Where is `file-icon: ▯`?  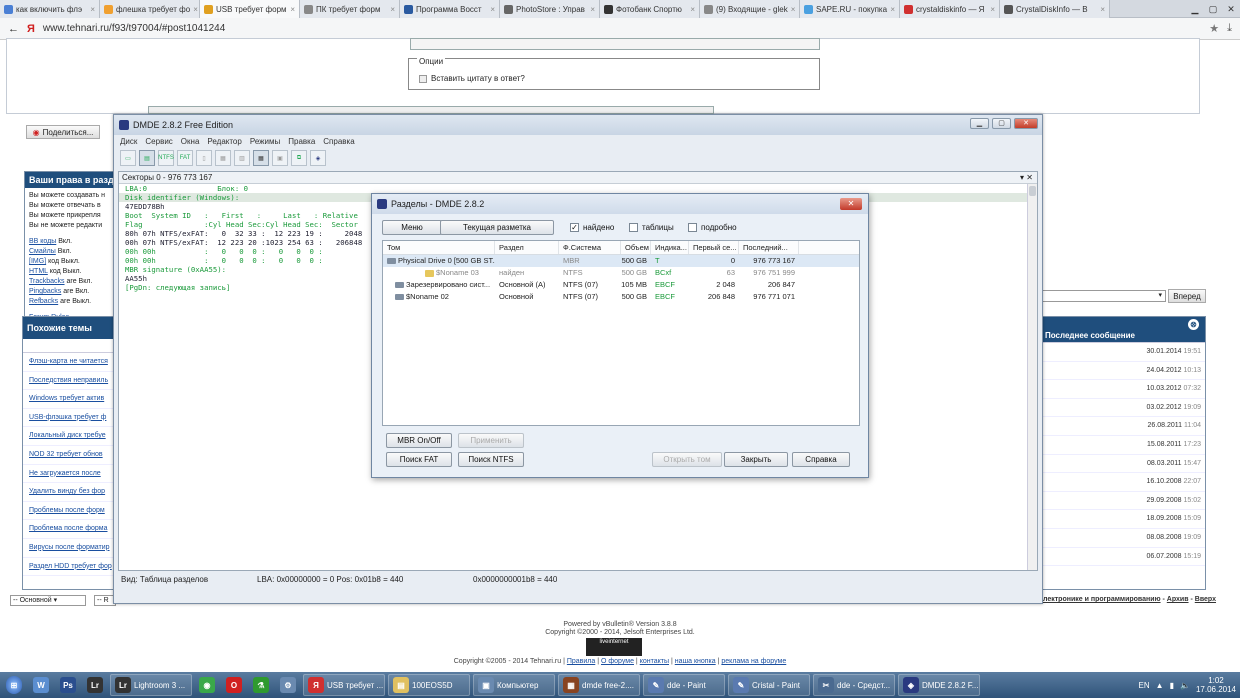 file-icon: ▯ is located at coordinates (204, 158).